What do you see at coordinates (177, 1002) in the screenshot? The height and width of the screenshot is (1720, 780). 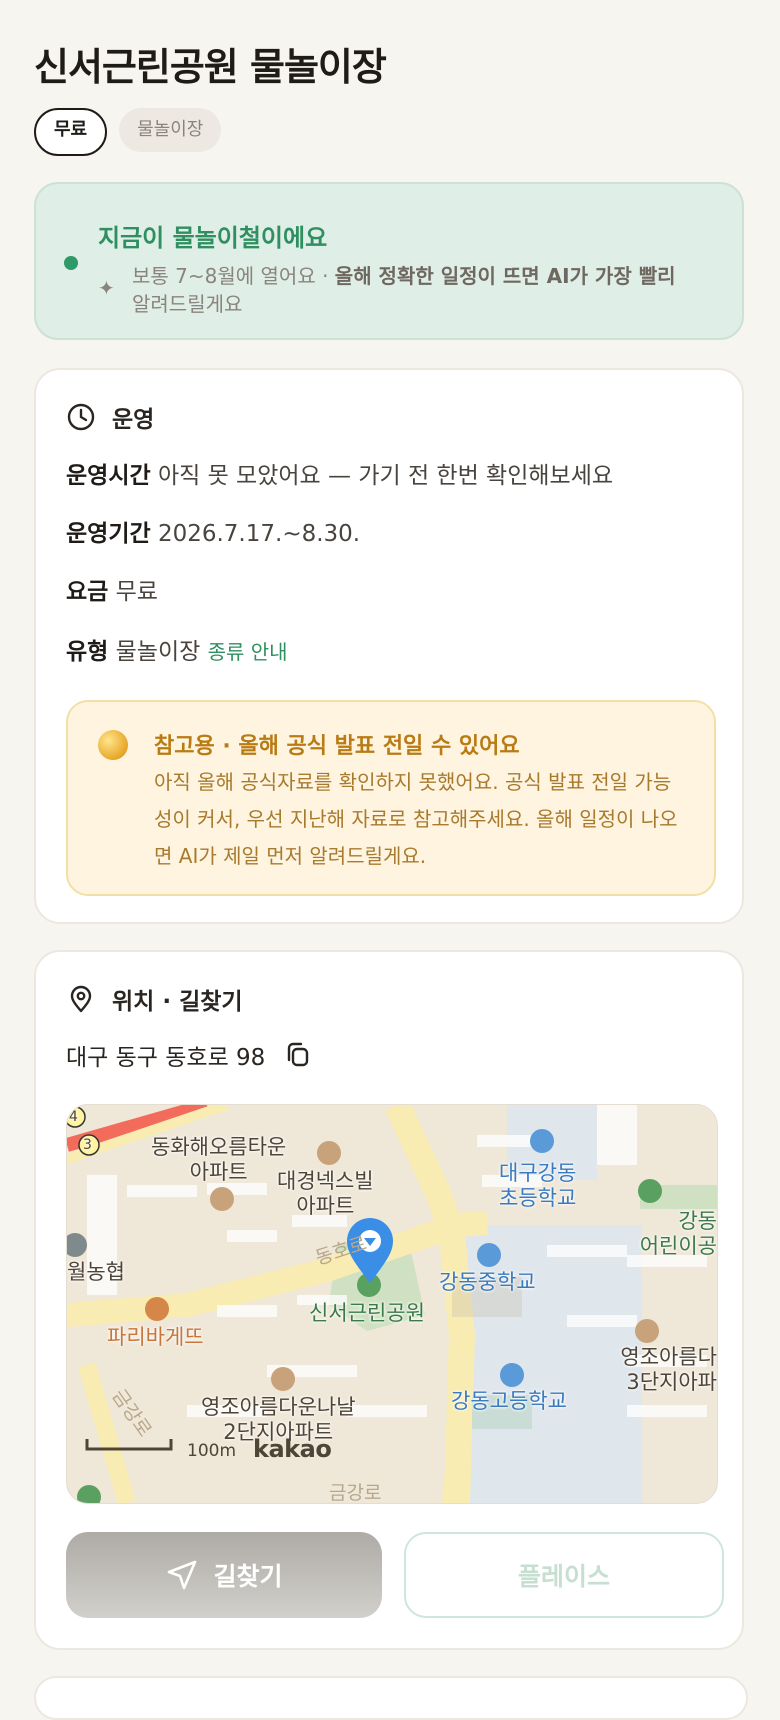 I see `location-title: 위치 · 길찾기` at bounding box center [177, 1002].